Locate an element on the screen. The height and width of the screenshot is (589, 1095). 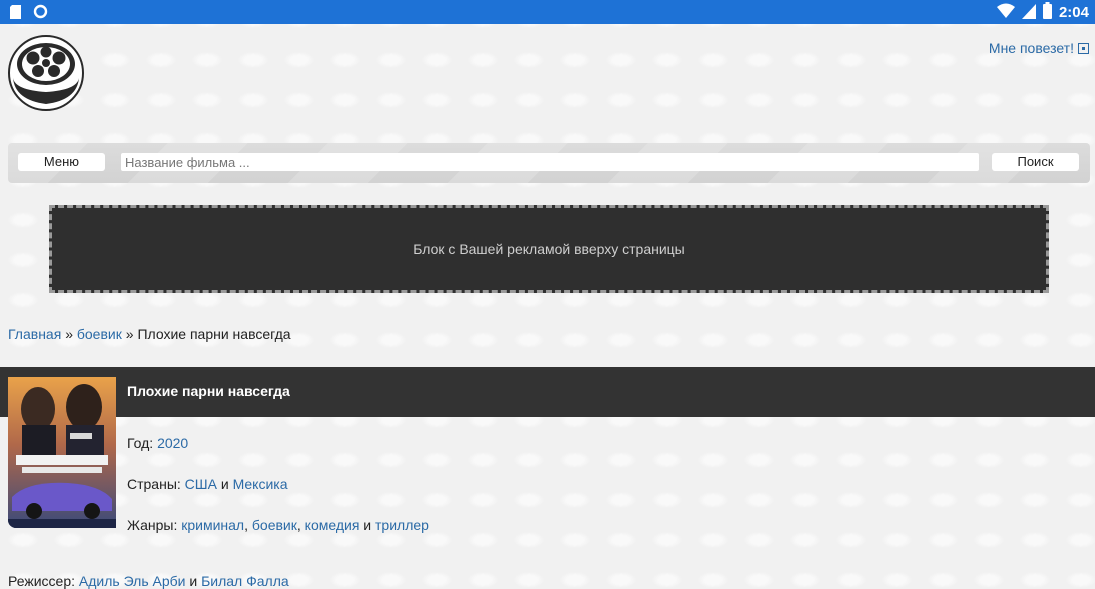
genre-link: комедия is located at coordinates (332, 525).